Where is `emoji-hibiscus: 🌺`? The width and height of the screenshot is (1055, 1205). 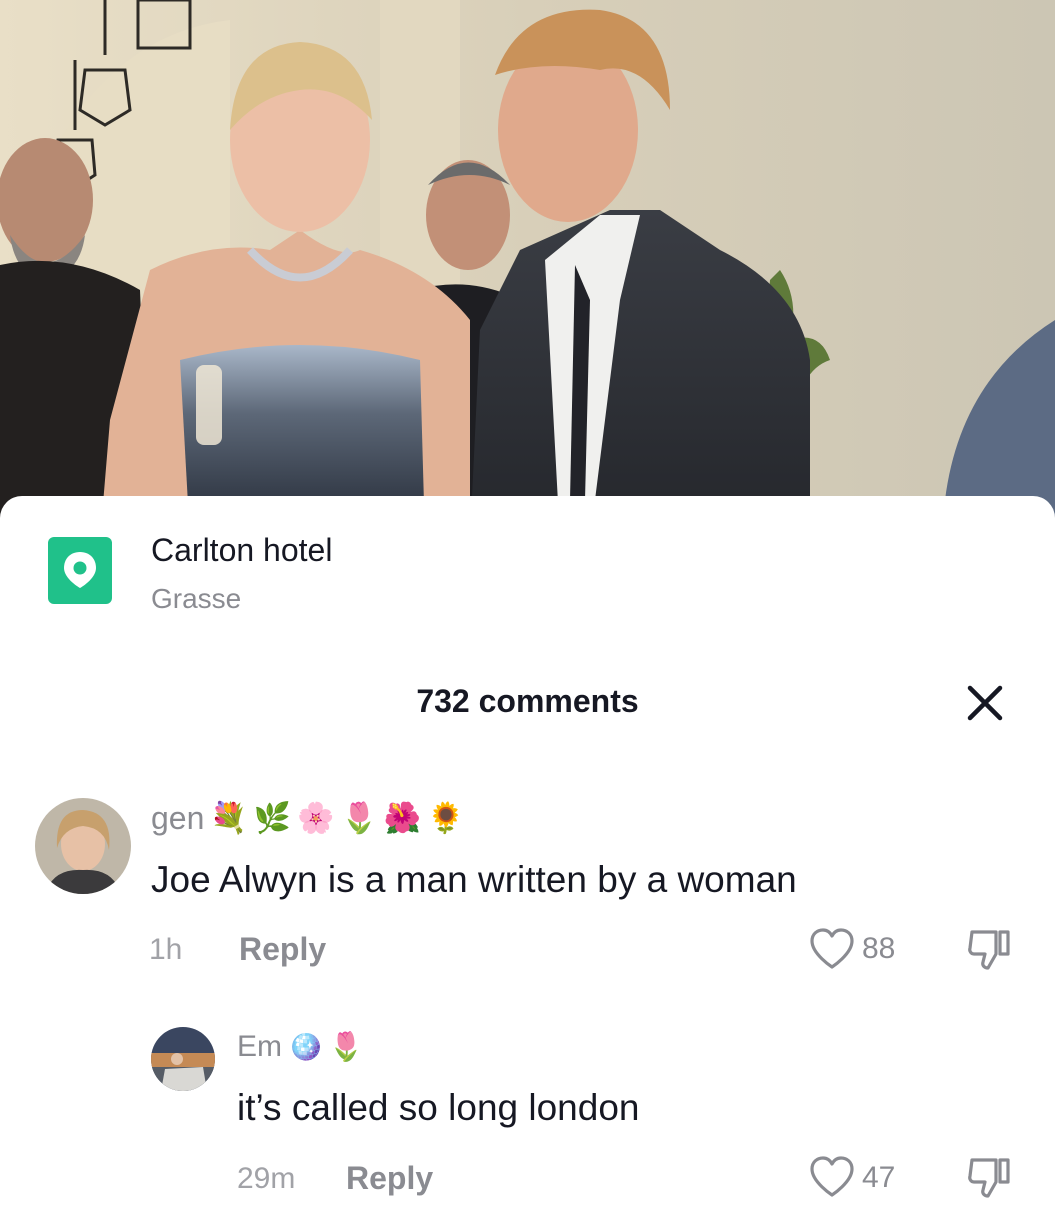
emoji-hibiscus: 🌺 is located at coordinates (402, 818).